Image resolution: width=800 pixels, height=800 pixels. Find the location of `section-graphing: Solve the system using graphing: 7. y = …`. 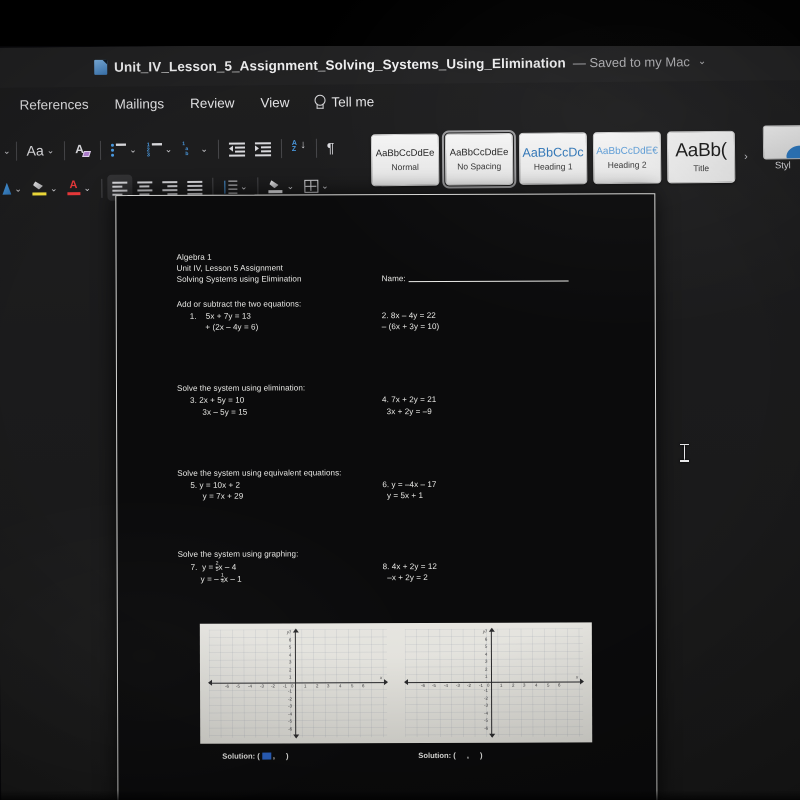

section-graphing: Solve the system using graphing: 7. y = … is located at coordinates (400, 567).